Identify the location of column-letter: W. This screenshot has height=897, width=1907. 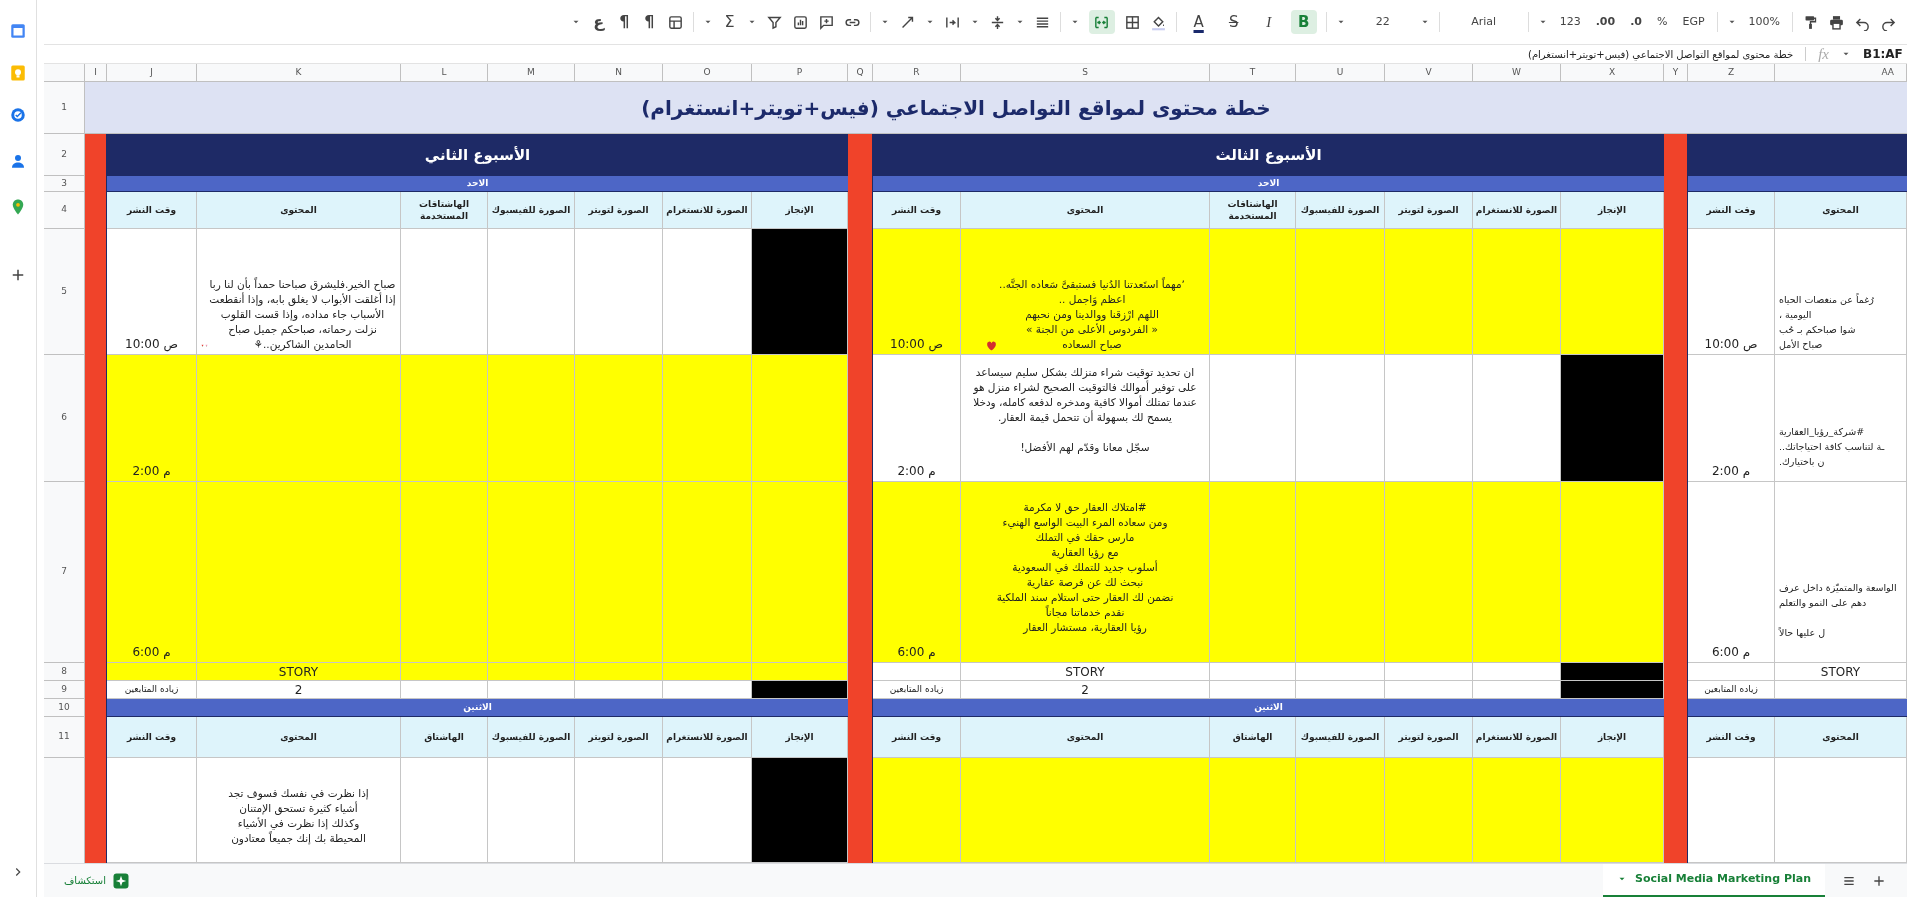
(1516, 73).